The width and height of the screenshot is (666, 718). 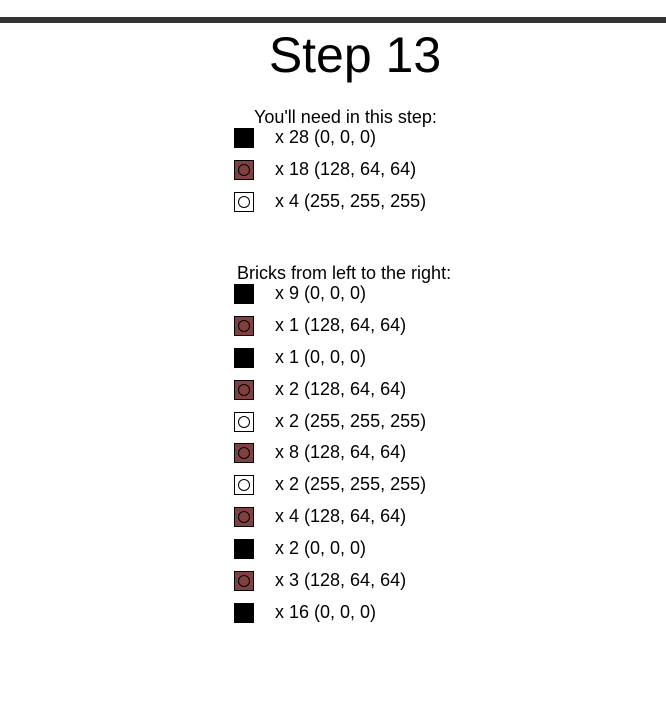 What do you see at coordinates (341, 324) in the screenshot?
I see `brick-count-label: x 1 (128, 64, 64)` at bounding box center [341, 324].